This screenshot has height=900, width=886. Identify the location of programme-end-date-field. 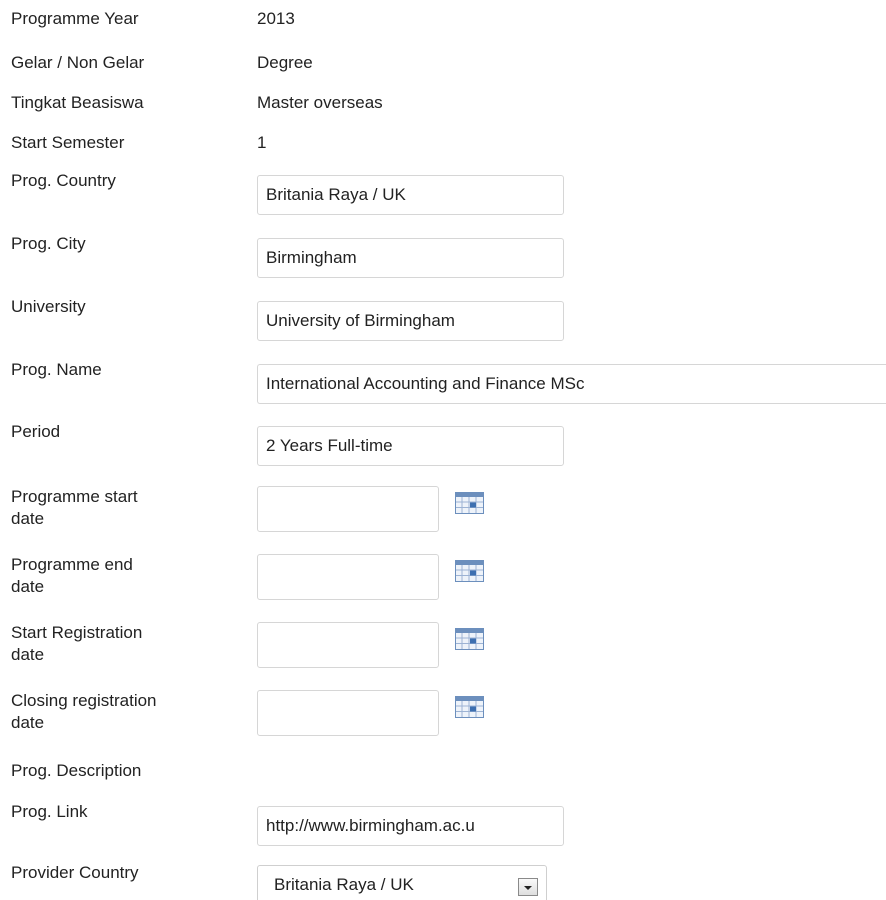
(348, 577).